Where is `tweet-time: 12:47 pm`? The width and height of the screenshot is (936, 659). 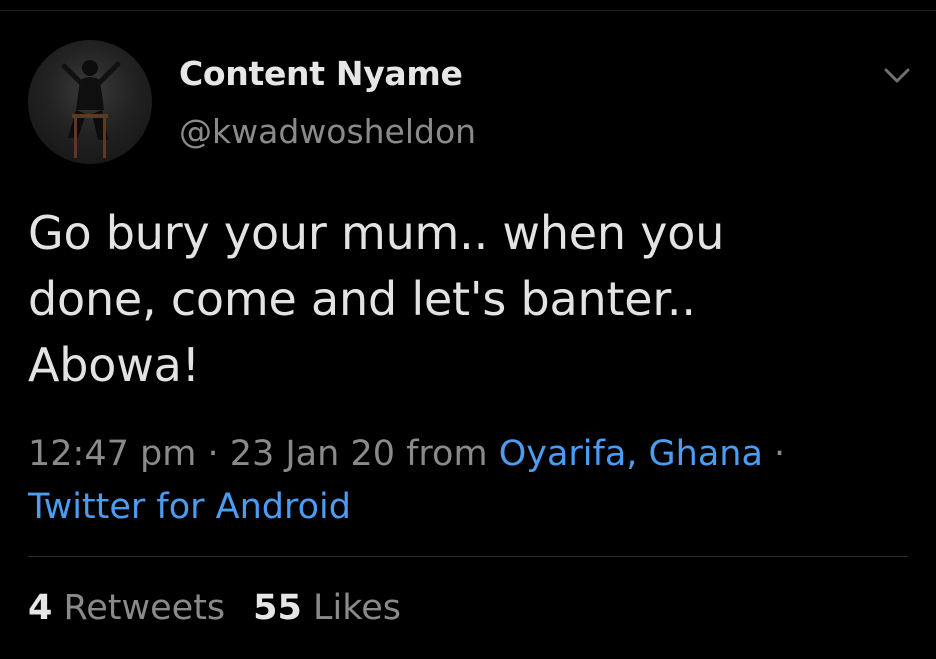
tweet-time: 12:47 pm is located at coordinates (112, 454).